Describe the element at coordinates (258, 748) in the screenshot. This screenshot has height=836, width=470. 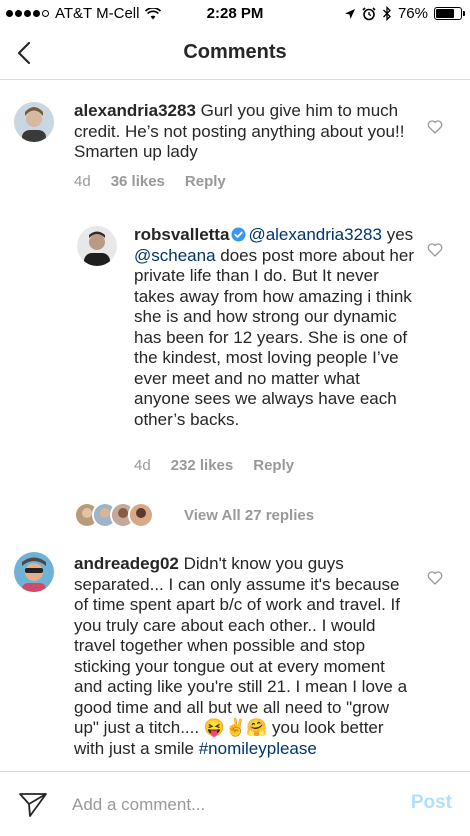
I see `hashtag-link: #nomileyplease` at that location.